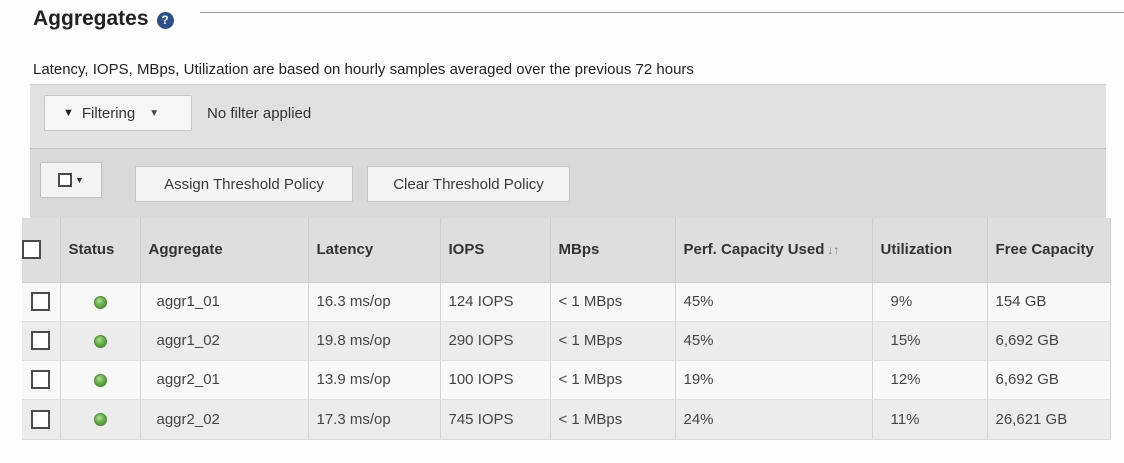  What do you see at coordinates (91, 18) in the screenshot?
I see `page-title: Aggregates` at bounding box center [91, 18].